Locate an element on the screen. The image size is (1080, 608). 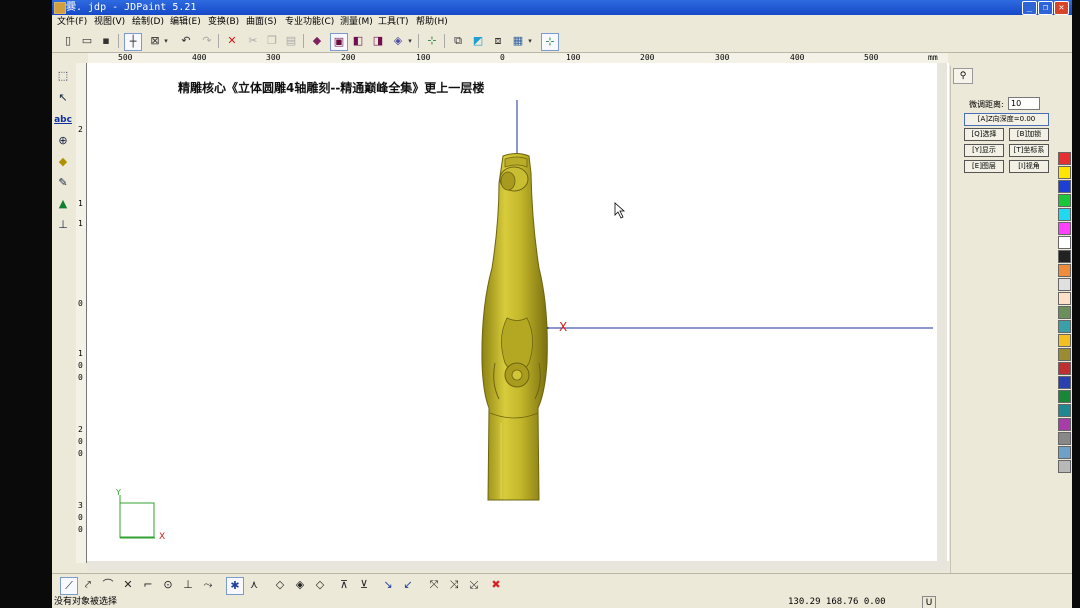
menu-measure: 测量(M) is located at coordinates (356, 22).